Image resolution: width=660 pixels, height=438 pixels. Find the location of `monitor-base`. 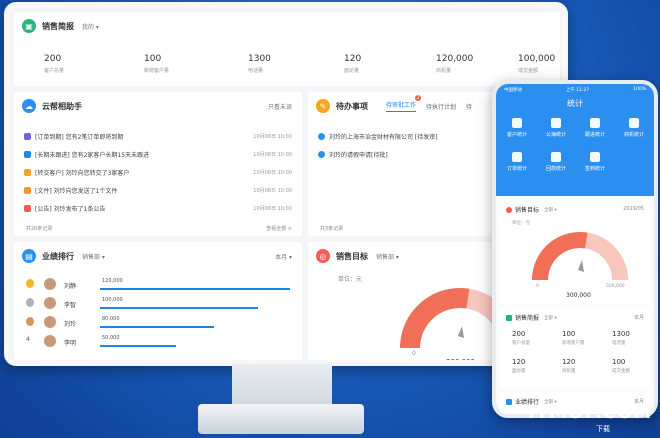

monitor-base is located at coordinates (281, 419).